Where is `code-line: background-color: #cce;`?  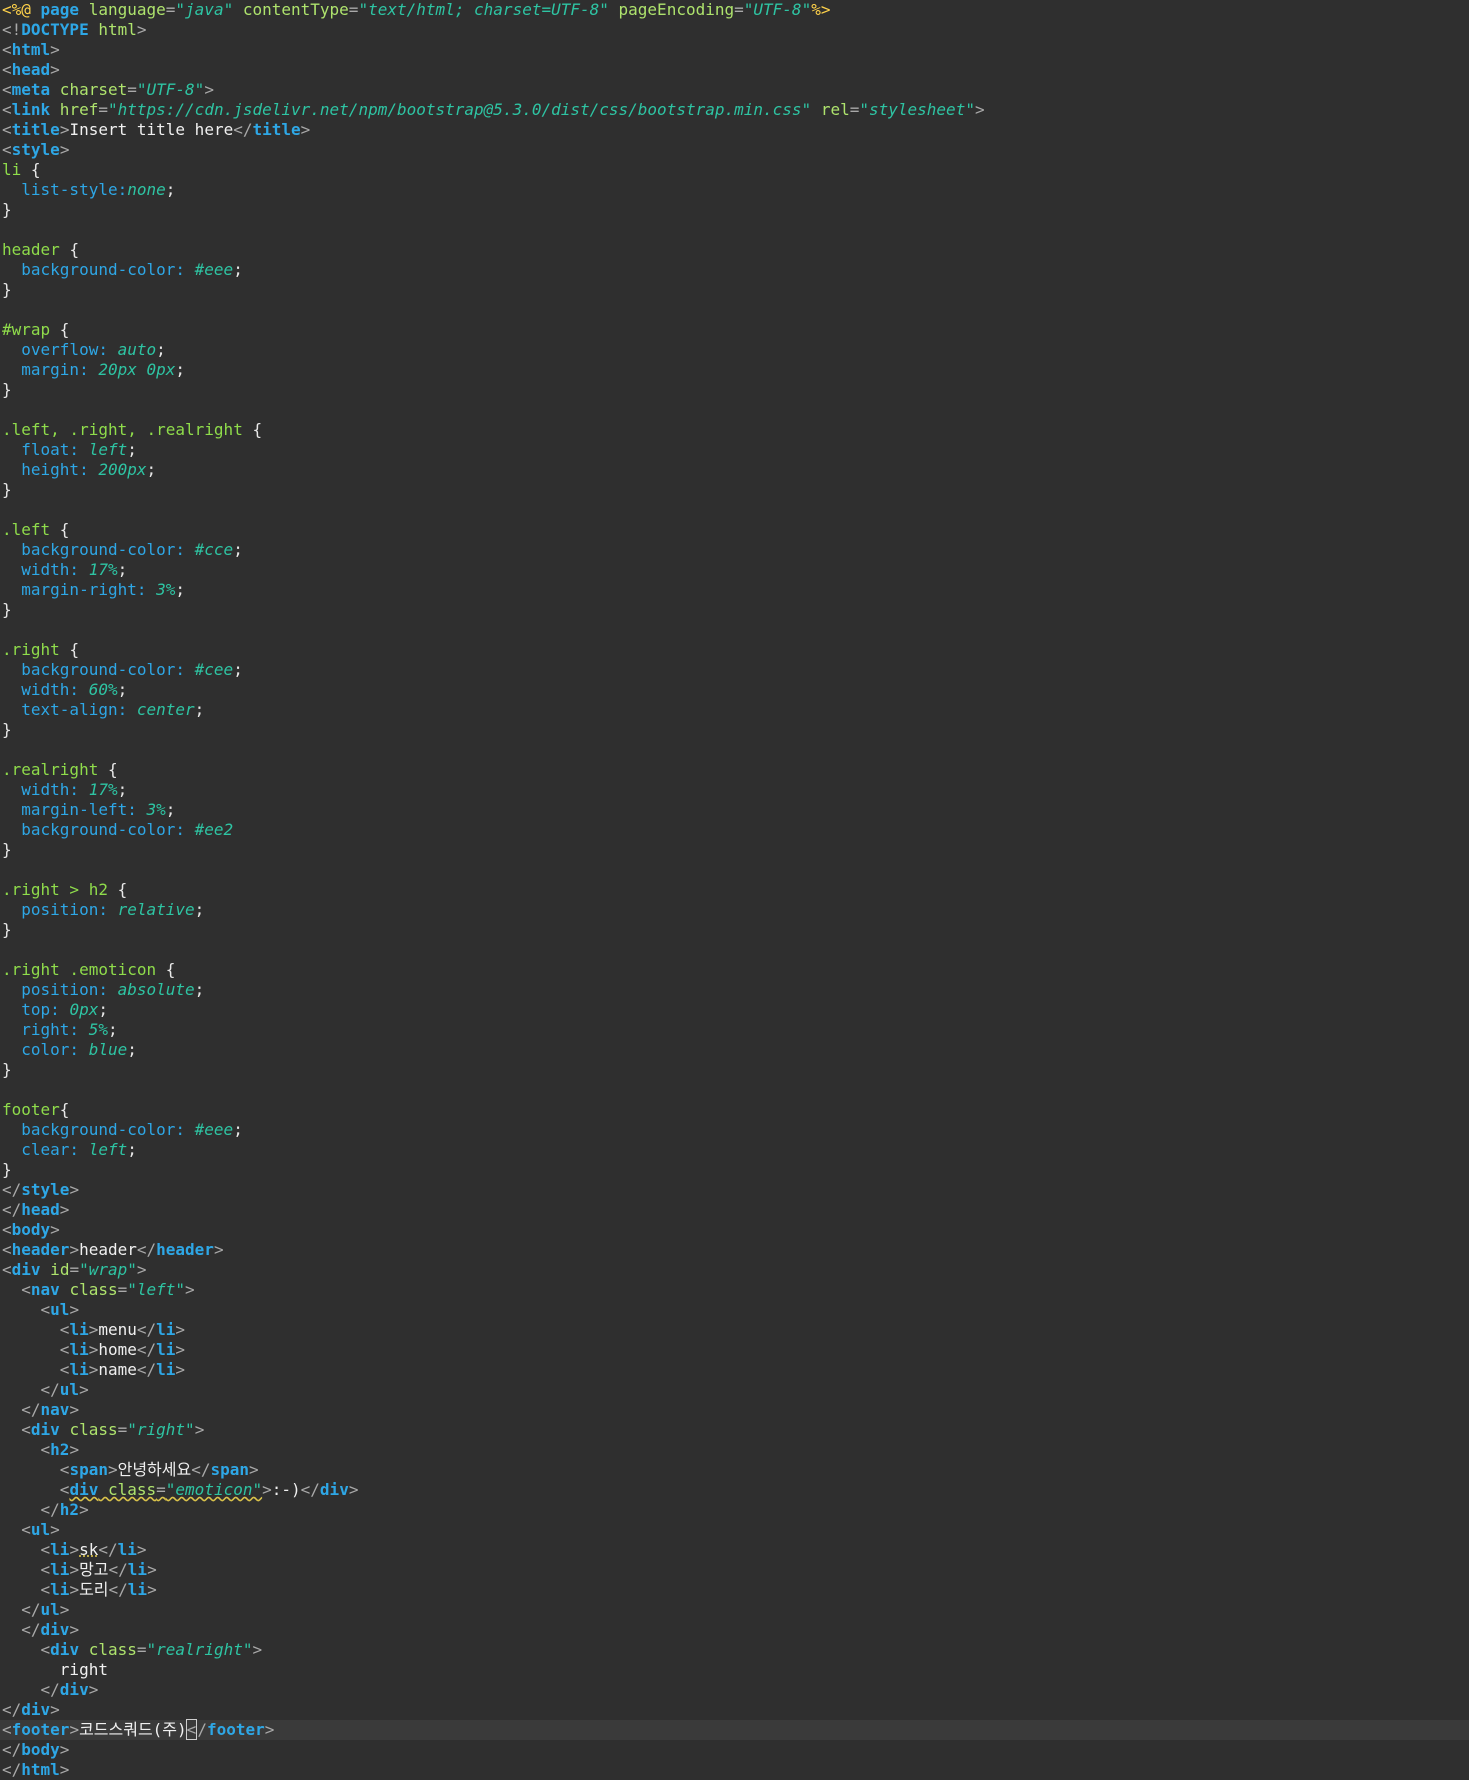
code-line: background-color: #cce; is located at coordinates (734, 550).